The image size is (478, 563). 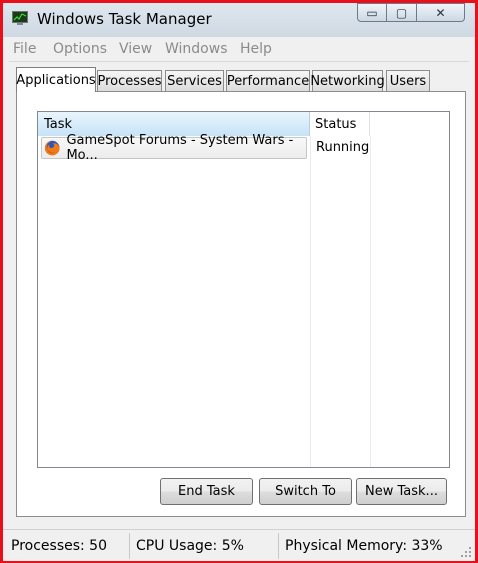 What do you see at coordinates (256, 49) in the screenshot?
I see `menu-help: Help` at bounding box center [256, 49].